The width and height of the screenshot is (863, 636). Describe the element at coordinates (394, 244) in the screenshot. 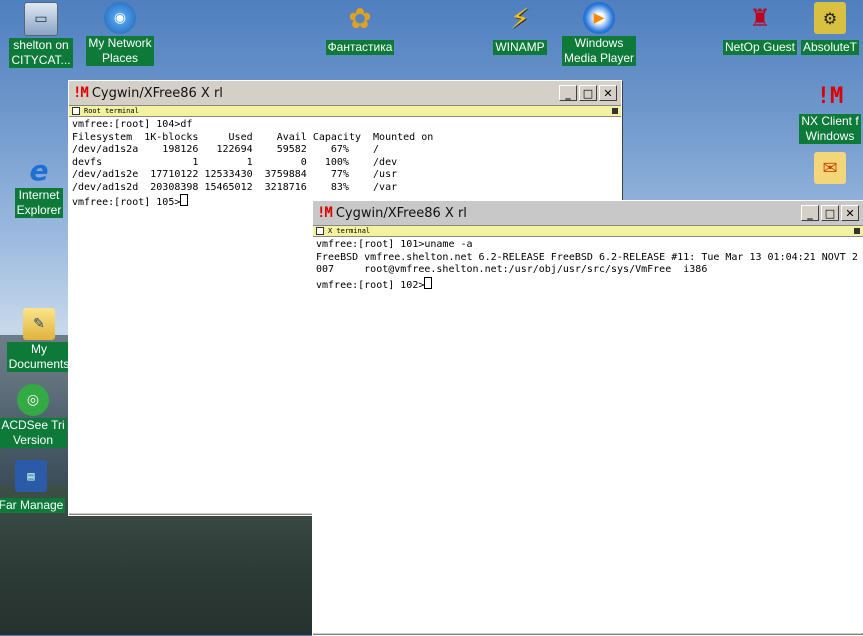

I see `terminal-line: vmfree:[root] 101>uname -a` at that location.